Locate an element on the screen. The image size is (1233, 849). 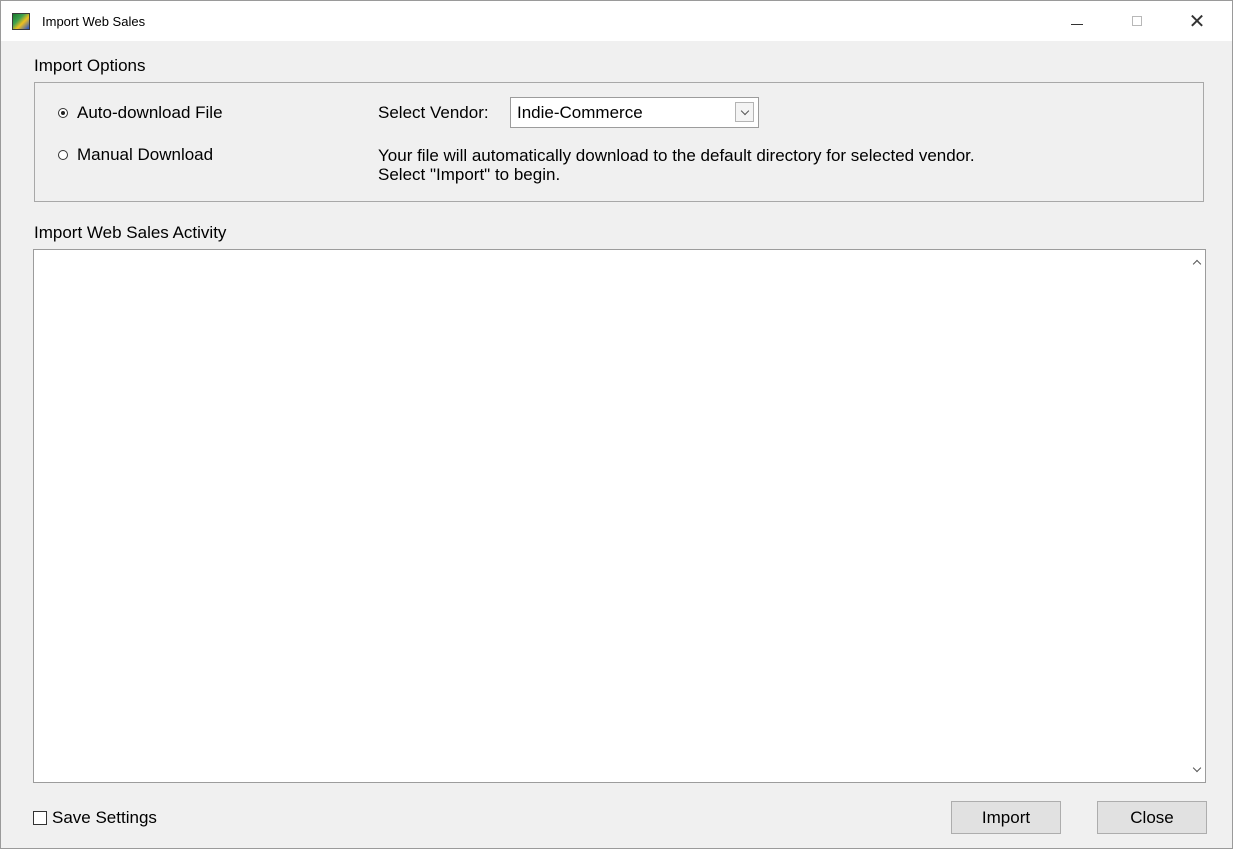
save-settings-checkbox: Save Settings is located at coordinates (95, 818).